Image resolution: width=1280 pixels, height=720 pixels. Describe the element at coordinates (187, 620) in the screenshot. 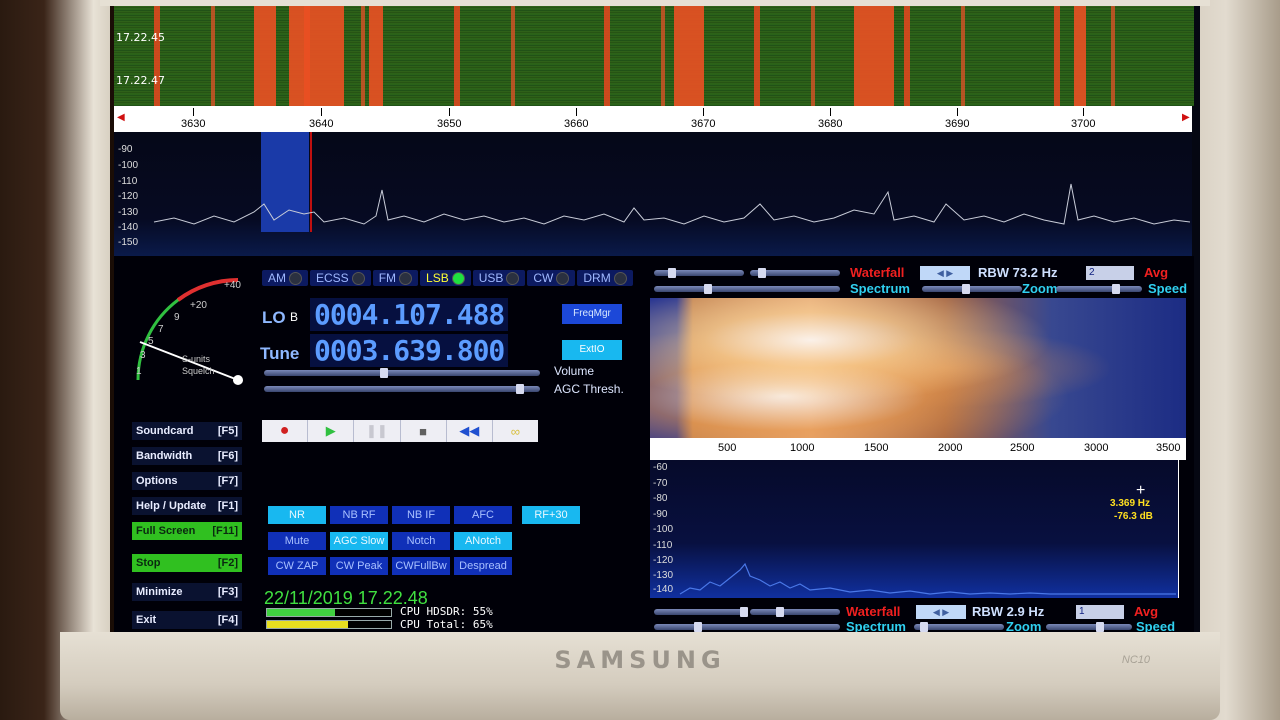

I see `exit-button: Exit [F4]` at that location.